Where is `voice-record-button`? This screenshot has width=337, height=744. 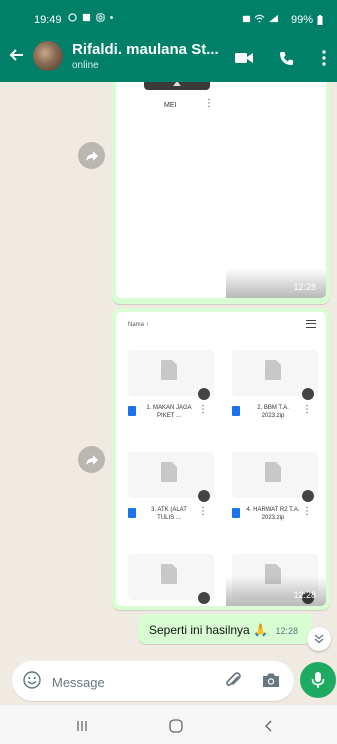 voice-record-button is located at coordinates (318, 680).